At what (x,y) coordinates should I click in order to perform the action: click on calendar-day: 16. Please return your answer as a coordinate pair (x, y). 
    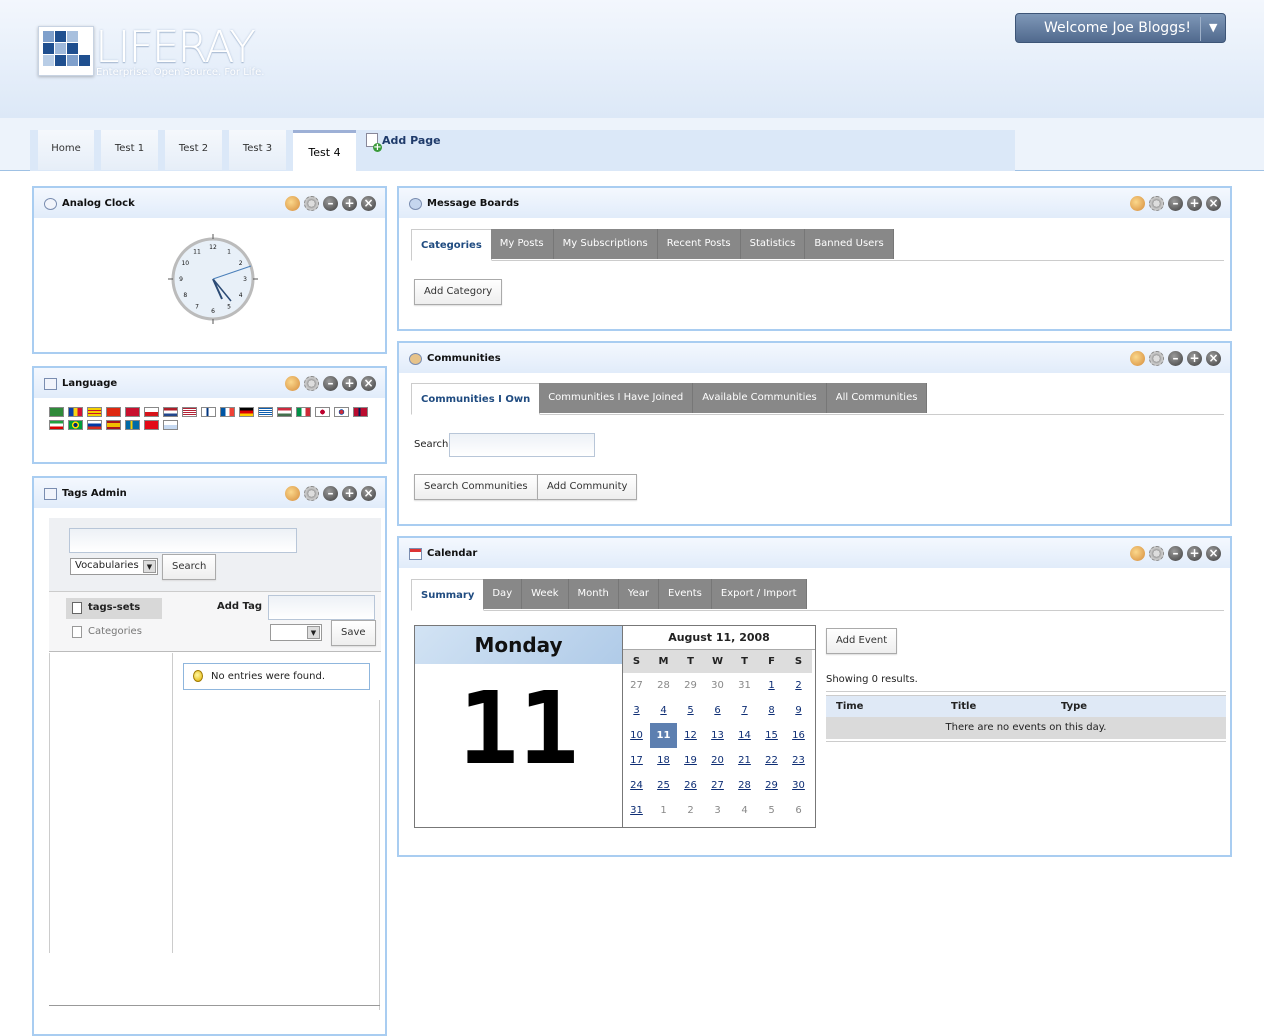
    Looking at the image, I should click on (798, 735).